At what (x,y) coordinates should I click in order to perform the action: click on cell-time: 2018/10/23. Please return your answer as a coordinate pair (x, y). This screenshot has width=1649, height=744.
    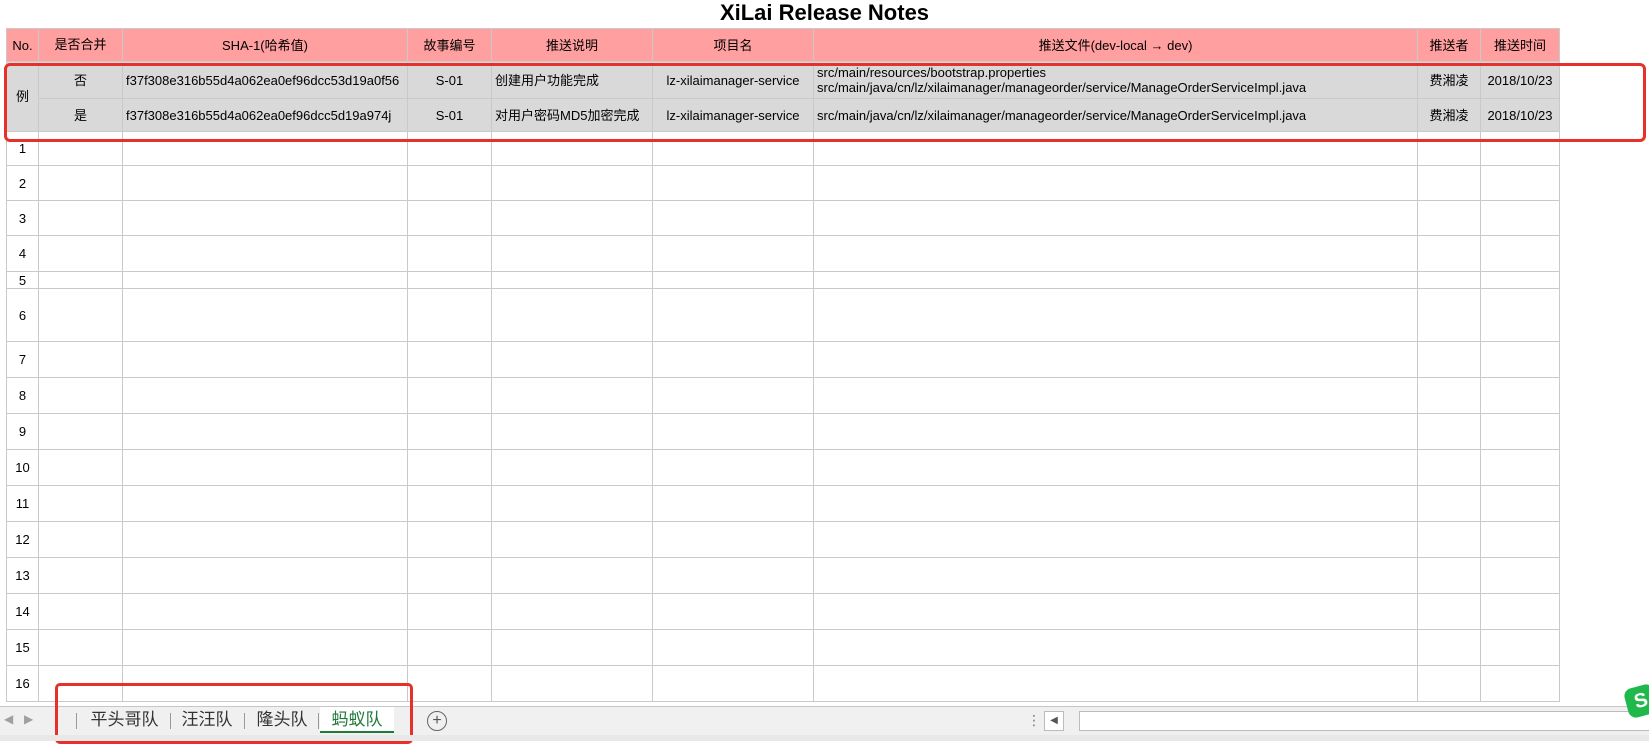
    Looking at the image, I should click on (1520, 115).